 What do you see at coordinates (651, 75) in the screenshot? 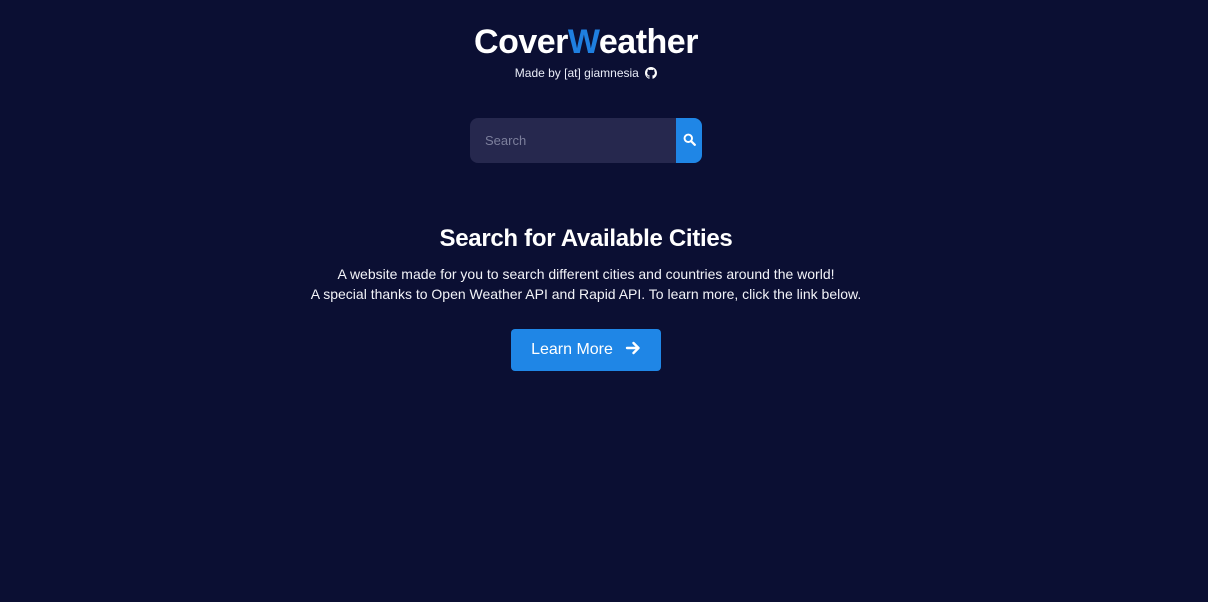
I see `github-icon` at bounding box center [651, 75].